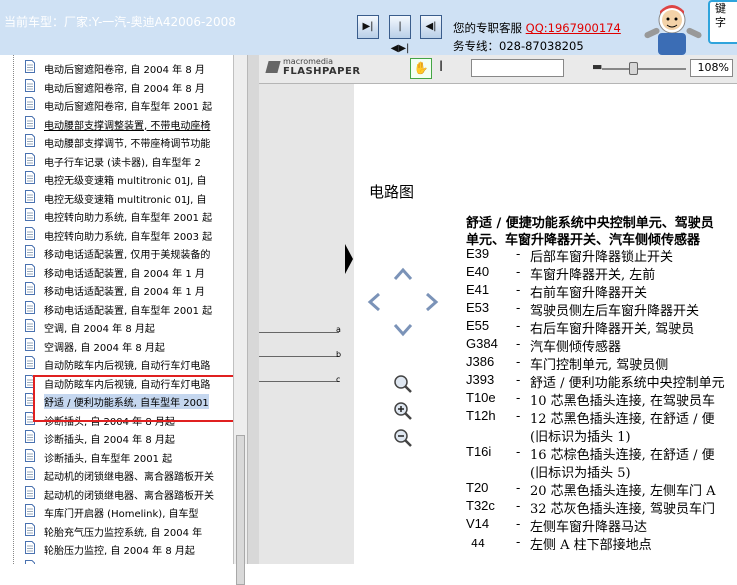  I want to click on zoom-level-field: 108%, so click(711, 68).